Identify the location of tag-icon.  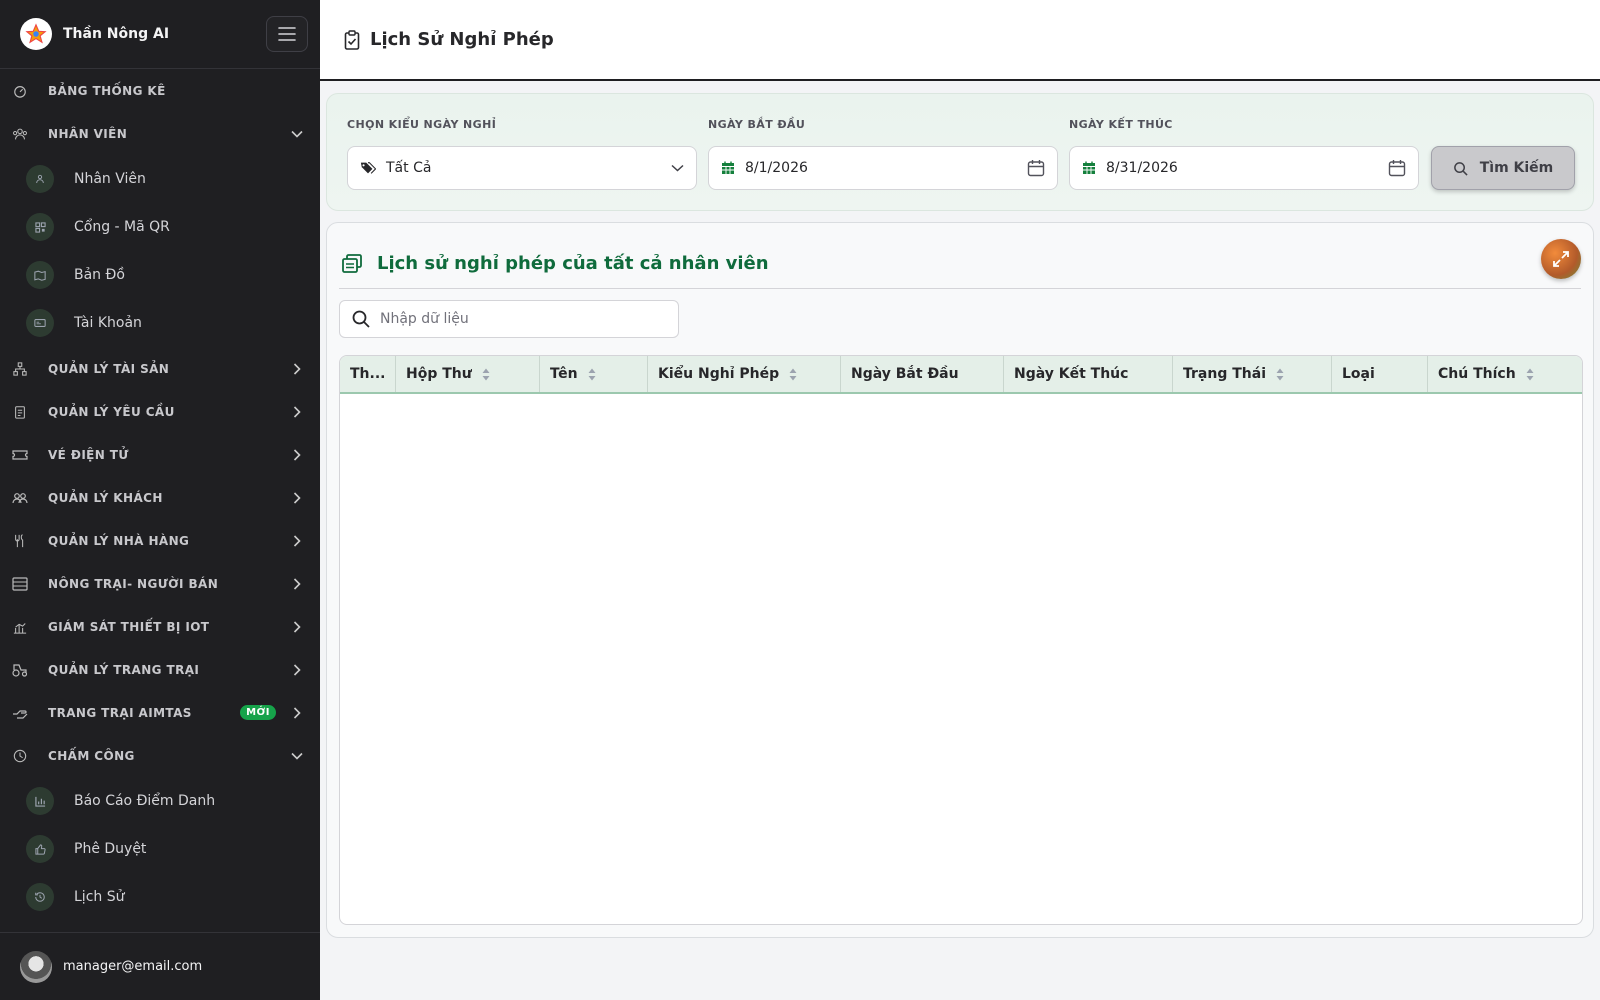
(368, 168).